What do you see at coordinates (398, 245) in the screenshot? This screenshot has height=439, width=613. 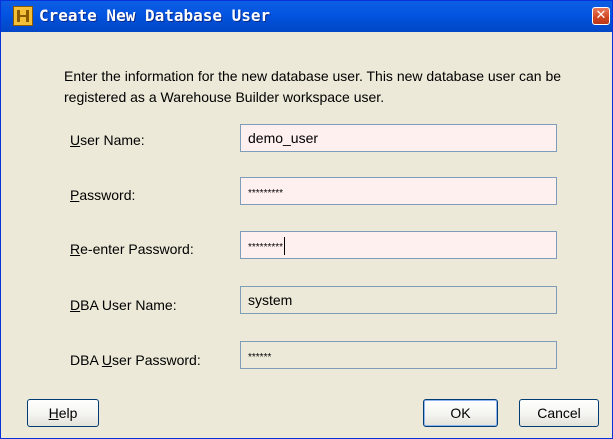 I see `reenter-password-input: *********` at bounding box center [398, 245].